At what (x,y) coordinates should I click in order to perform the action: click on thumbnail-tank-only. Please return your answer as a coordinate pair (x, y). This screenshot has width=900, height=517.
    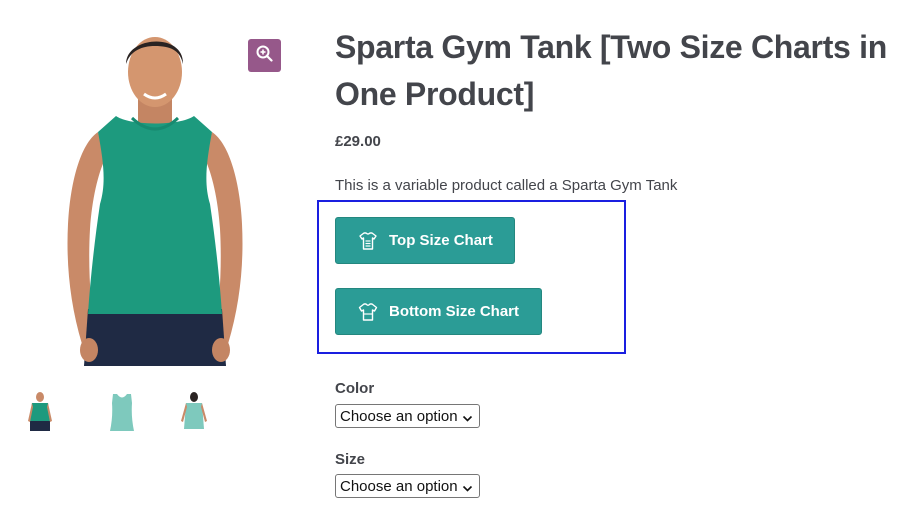
    Looking at the image, I should click on (122, 412).